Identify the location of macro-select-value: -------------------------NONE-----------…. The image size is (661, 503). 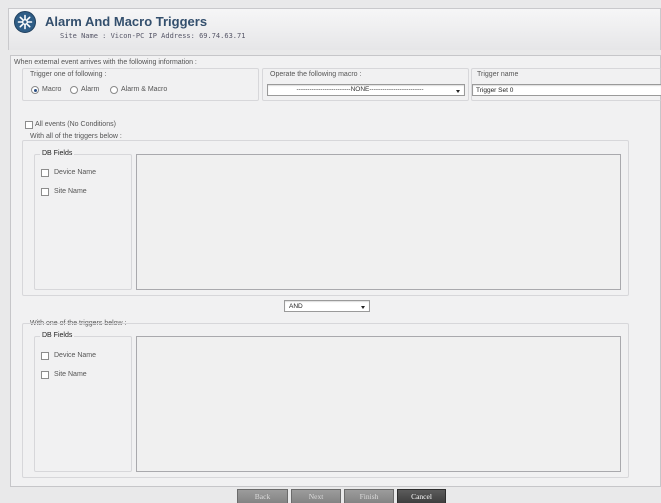
(360, 89).